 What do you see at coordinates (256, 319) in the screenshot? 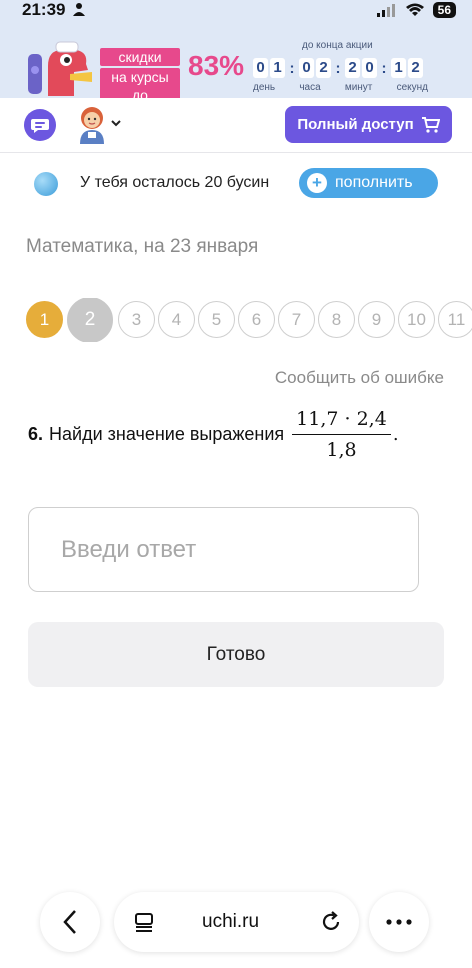
I see `task-page-6: 6` at bounding box center [256, 319].